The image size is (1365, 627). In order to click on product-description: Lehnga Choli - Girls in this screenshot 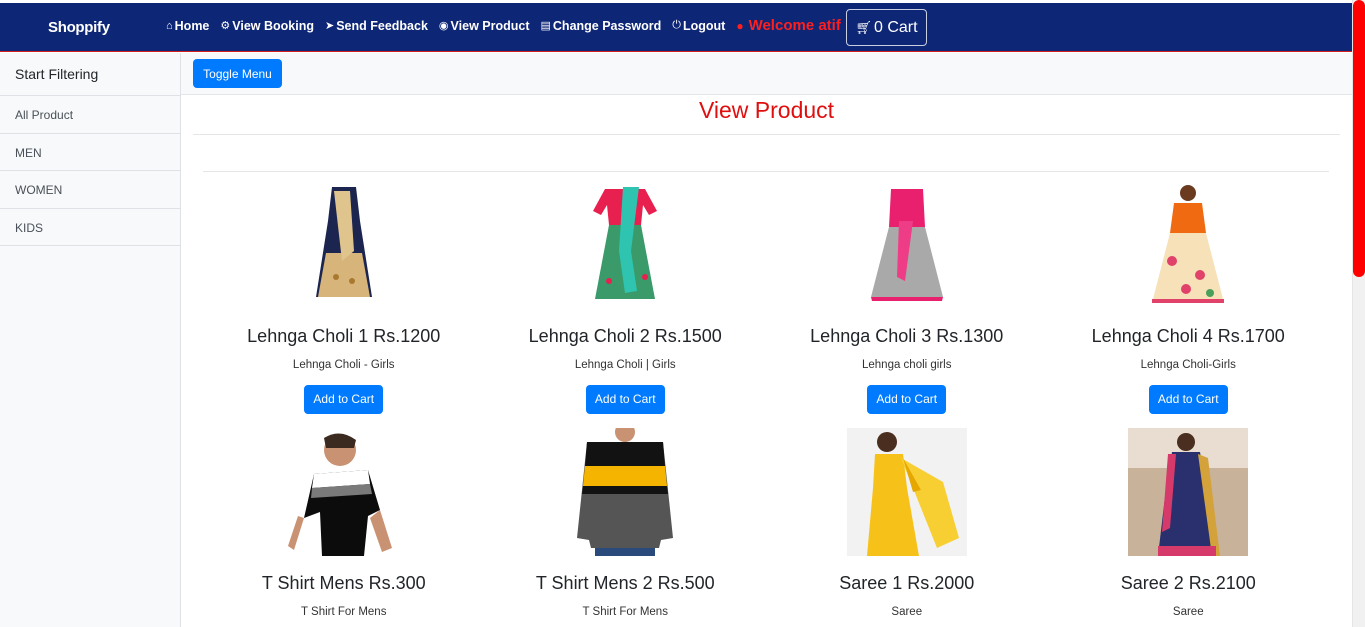, I will do `click(343, 365)`.